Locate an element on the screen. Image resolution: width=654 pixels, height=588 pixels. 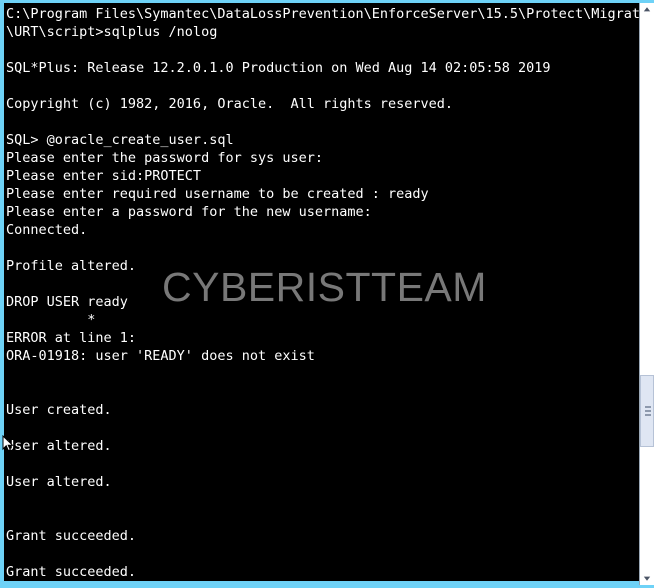
console-line: DROP USER ready is located at coordinates (67, 302).